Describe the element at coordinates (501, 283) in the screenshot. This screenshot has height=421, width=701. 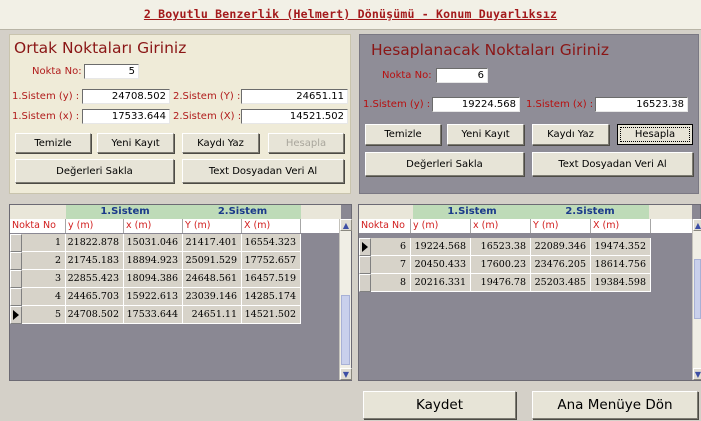
I see `table-cell: 19476.78` at that location.